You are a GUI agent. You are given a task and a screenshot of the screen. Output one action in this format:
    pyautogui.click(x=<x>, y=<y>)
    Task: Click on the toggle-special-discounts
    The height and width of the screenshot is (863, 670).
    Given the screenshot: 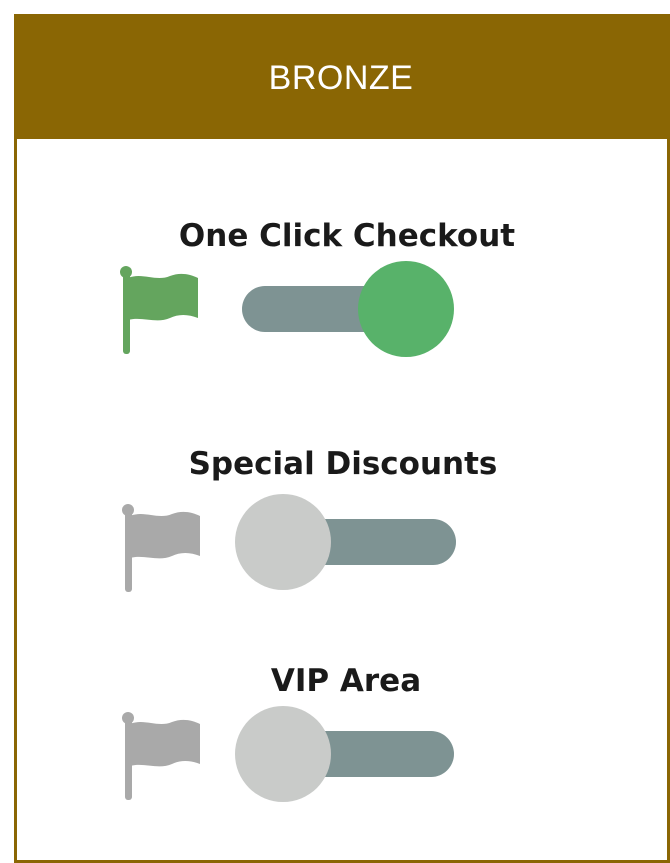 What is the action you would take?
    pyautogui.click(x=347, y=544)
    